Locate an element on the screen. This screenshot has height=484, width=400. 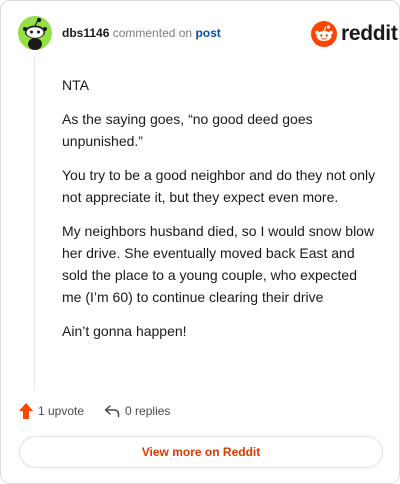
reply-count: 0 replies is located at coordinates (148, 411).